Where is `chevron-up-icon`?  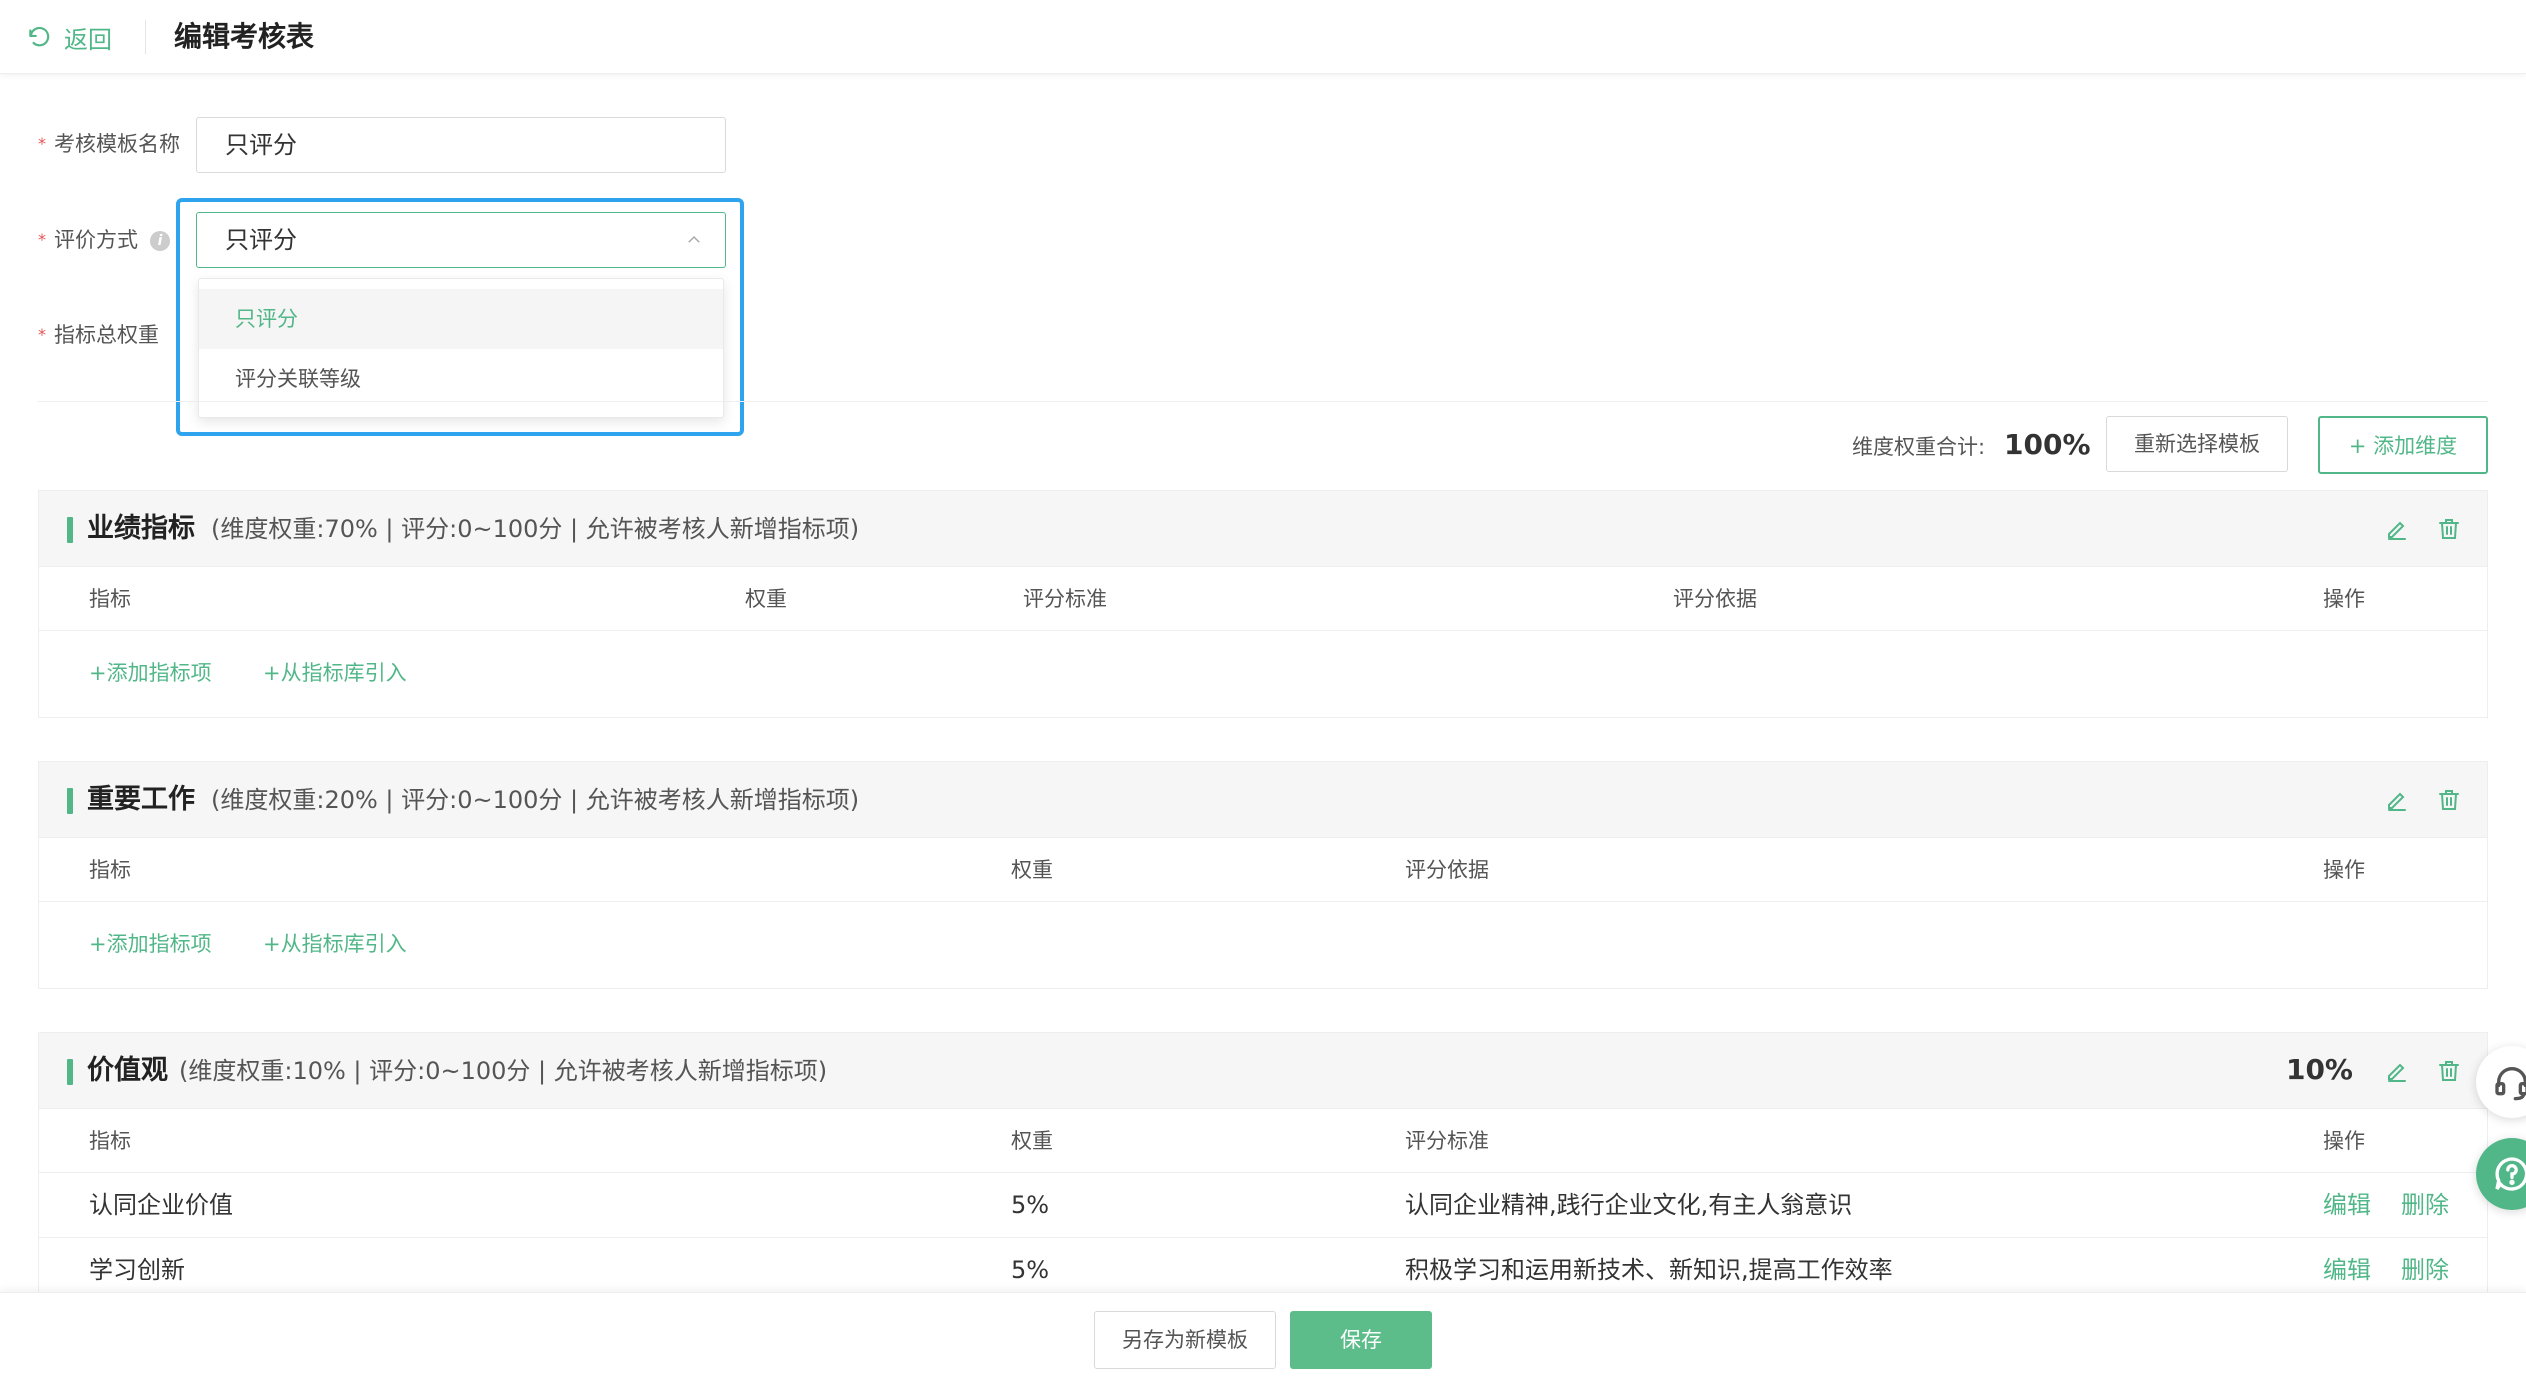 chevron-up-icon is located at coordinates (694, 239).